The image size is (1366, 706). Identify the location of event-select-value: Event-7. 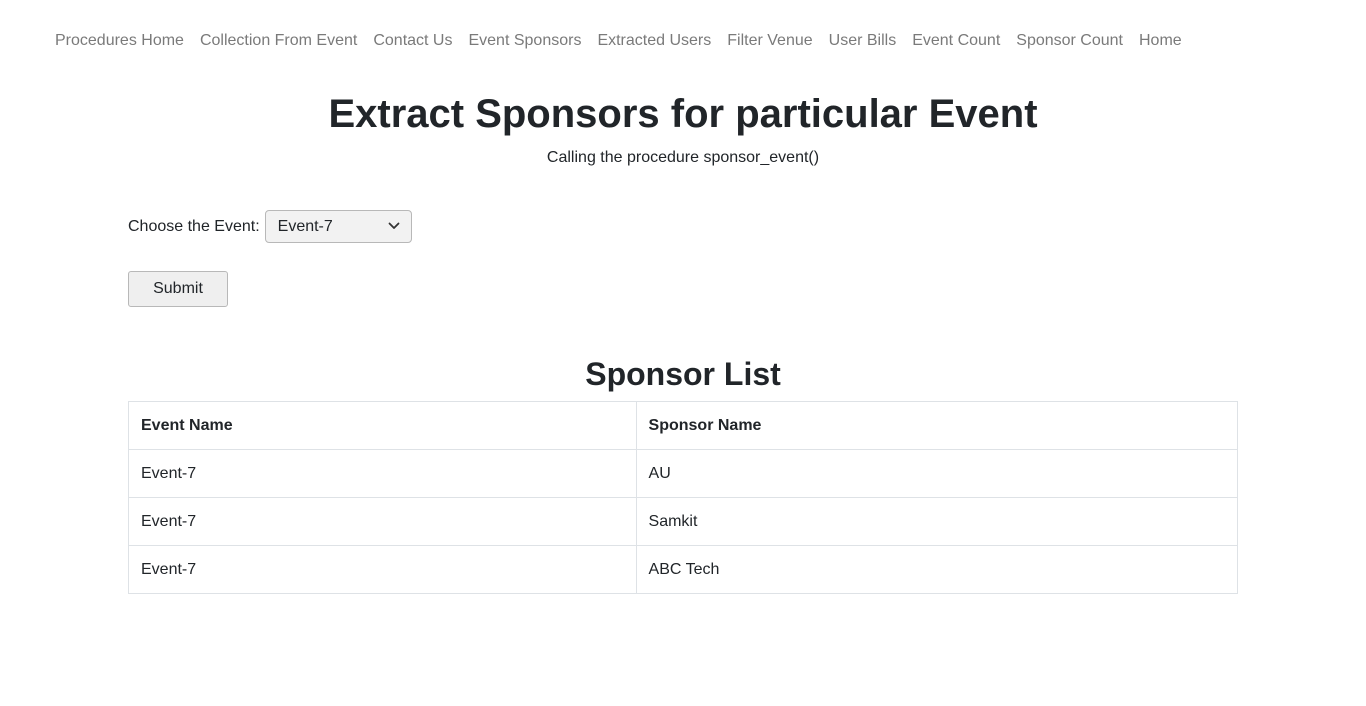
(305, 226).